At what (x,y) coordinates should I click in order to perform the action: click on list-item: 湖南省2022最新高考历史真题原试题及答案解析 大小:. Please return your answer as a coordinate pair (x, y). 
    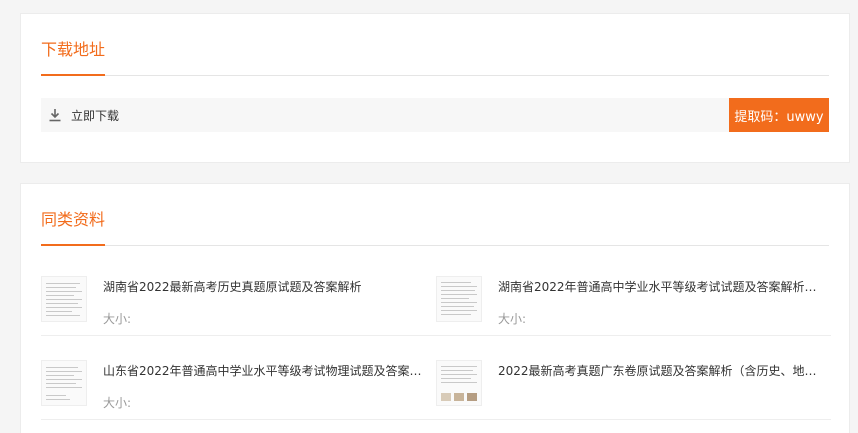
    Looking at the image, I should click on (238, 299).